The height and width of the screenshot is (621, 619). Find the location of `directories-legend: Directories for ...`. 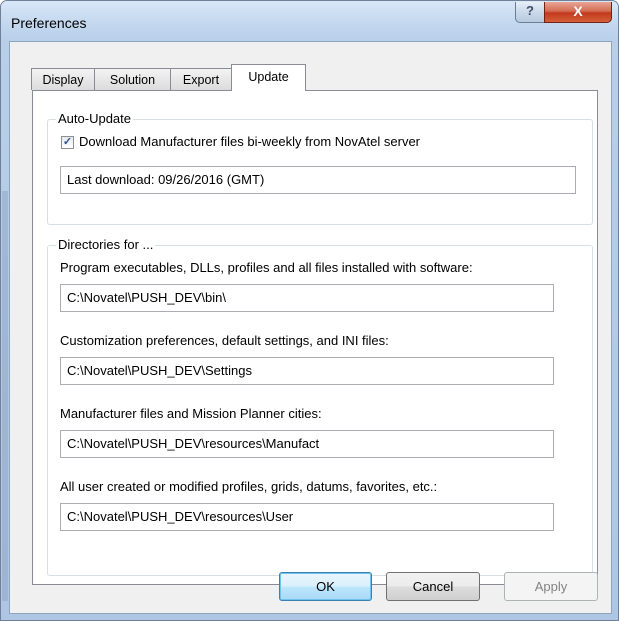

directories-legend: Directories for ... is located at coordinates (106, 244).